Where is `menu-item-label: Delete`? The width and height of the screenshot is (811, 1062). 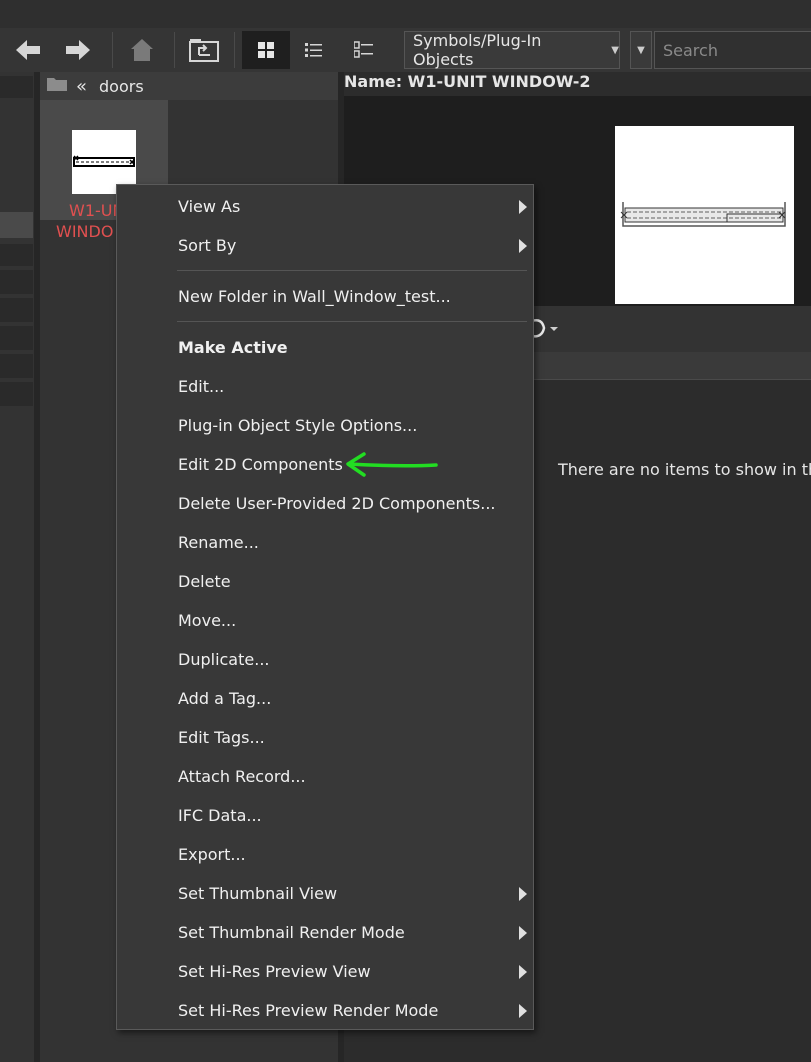 menu-item-label: Delete is located at coordinates (204, 581).